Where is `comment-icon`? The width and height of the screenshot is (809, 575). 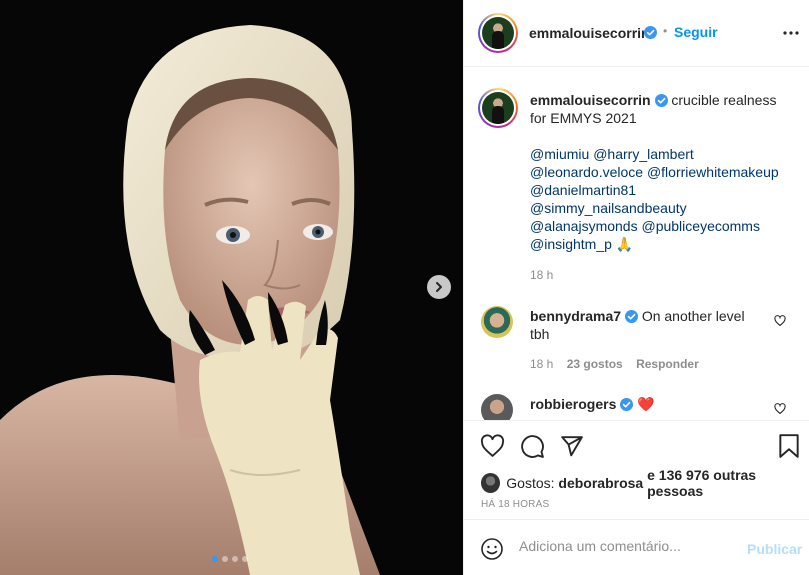 comment-icon is located at coordinates (532, 446).